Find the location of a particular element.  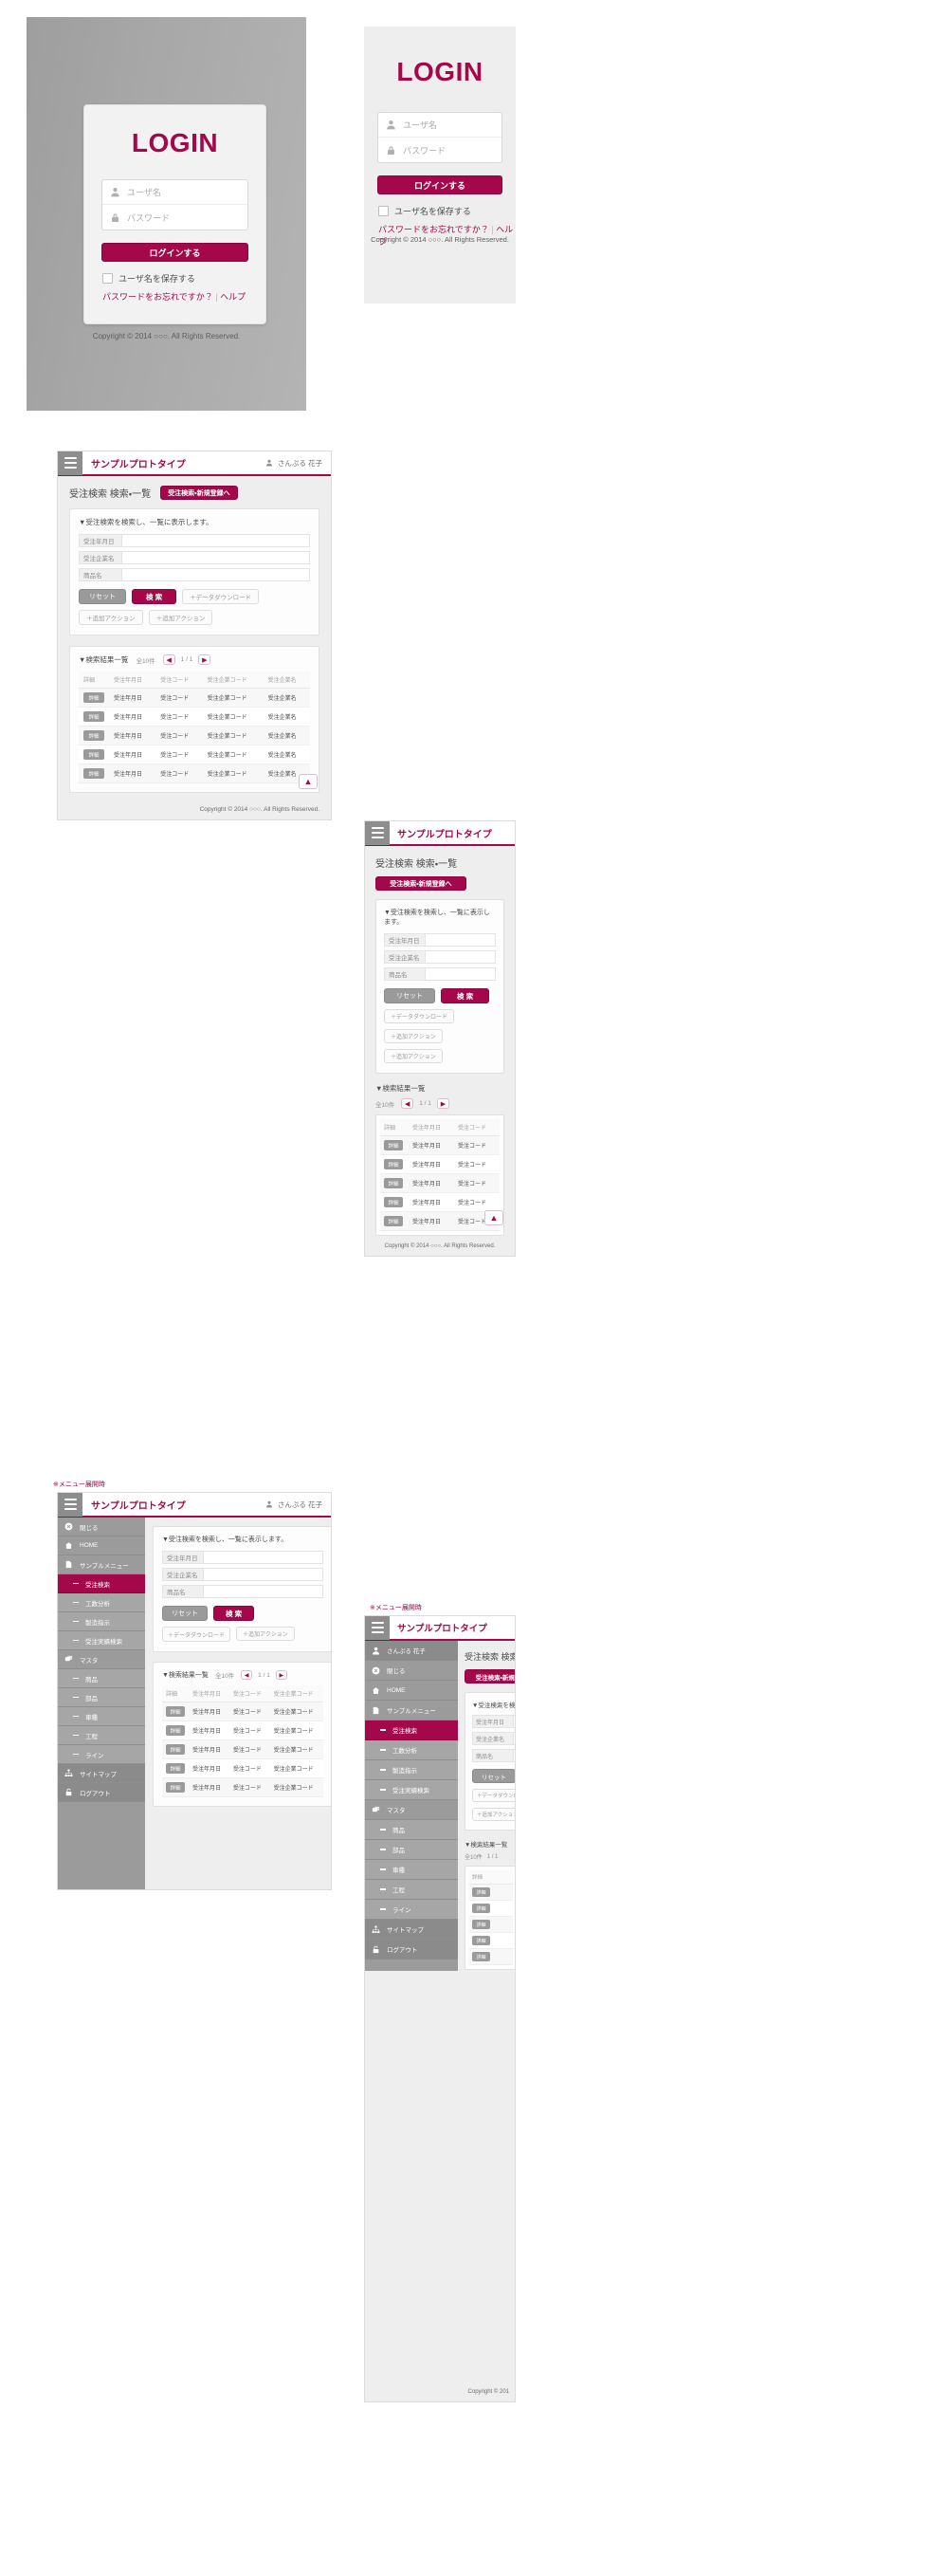

search-button: 検 索 is located at coordinates (234, 1613).